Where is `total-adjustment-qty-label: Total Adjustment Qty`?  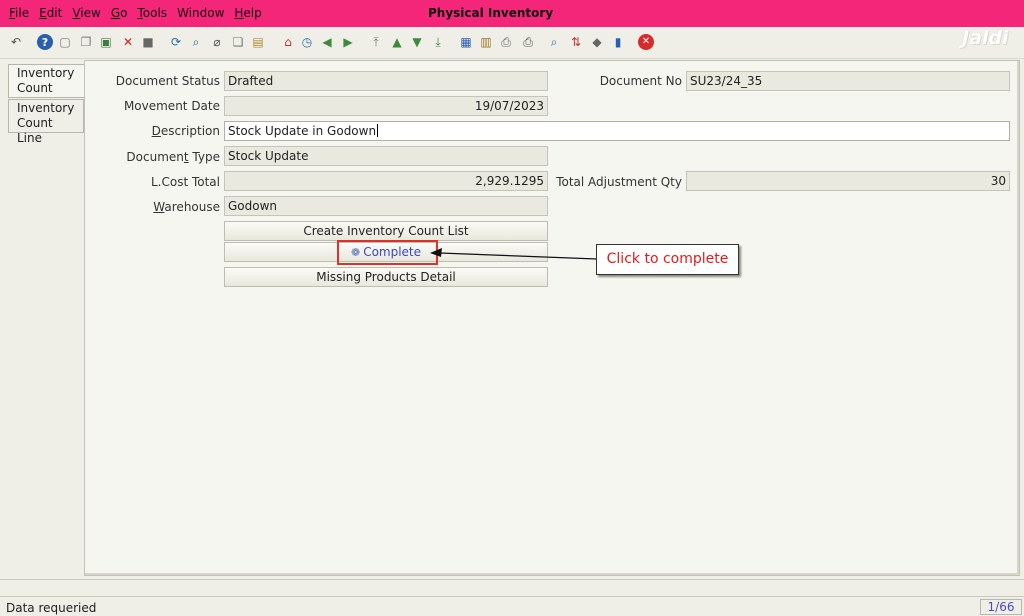 total-adjustment-qty-label: Total Adjustment Qty is located at coordinates (619, 182).